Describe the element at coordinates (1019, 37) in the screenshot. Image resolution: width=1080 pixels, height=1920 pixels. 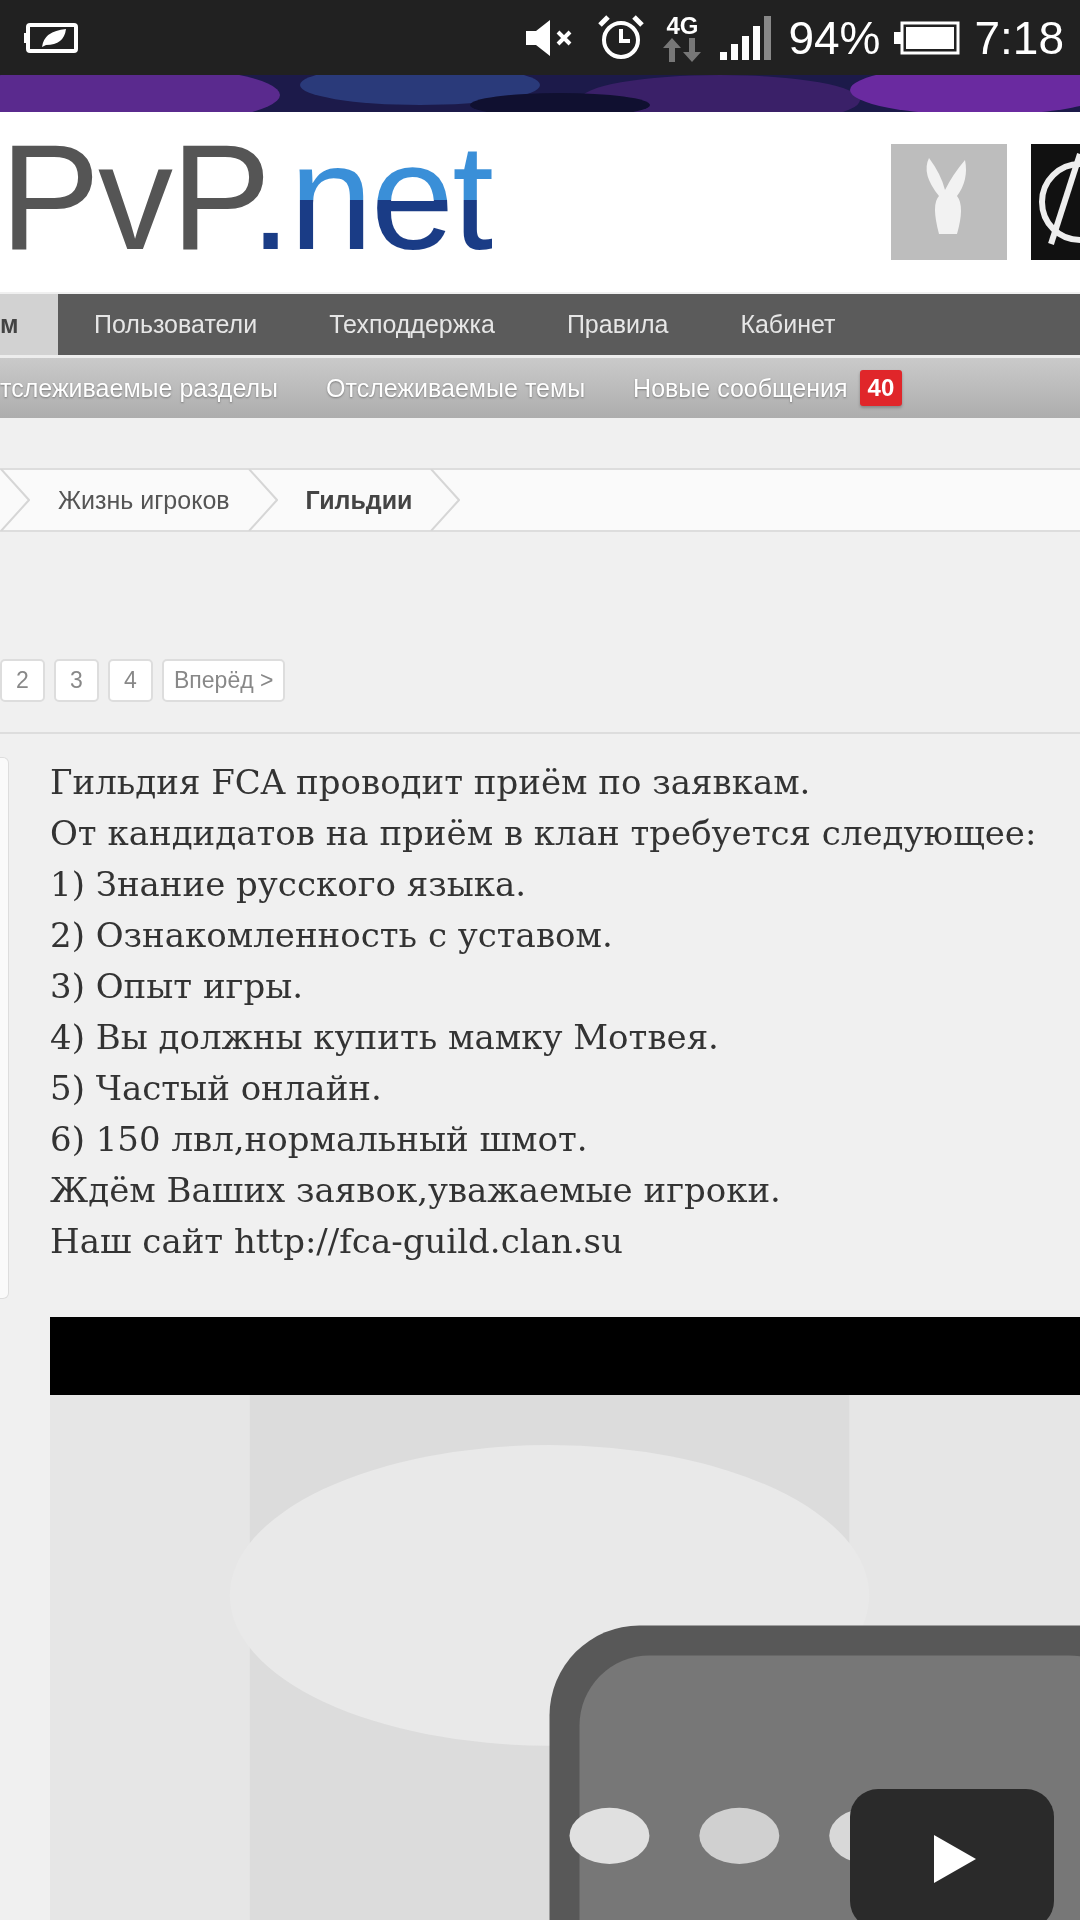
I see `clock: 7:18` at that location.